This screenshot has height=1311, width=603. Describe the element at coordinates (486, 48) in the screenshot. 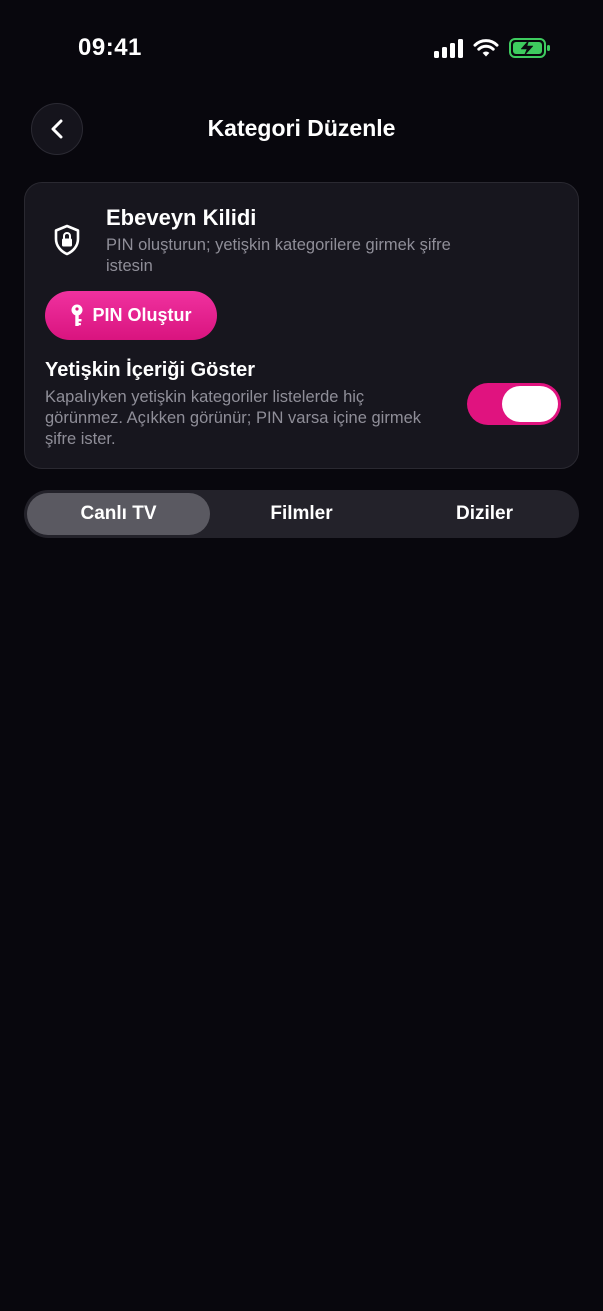

I see `wifi-icon` at that location.